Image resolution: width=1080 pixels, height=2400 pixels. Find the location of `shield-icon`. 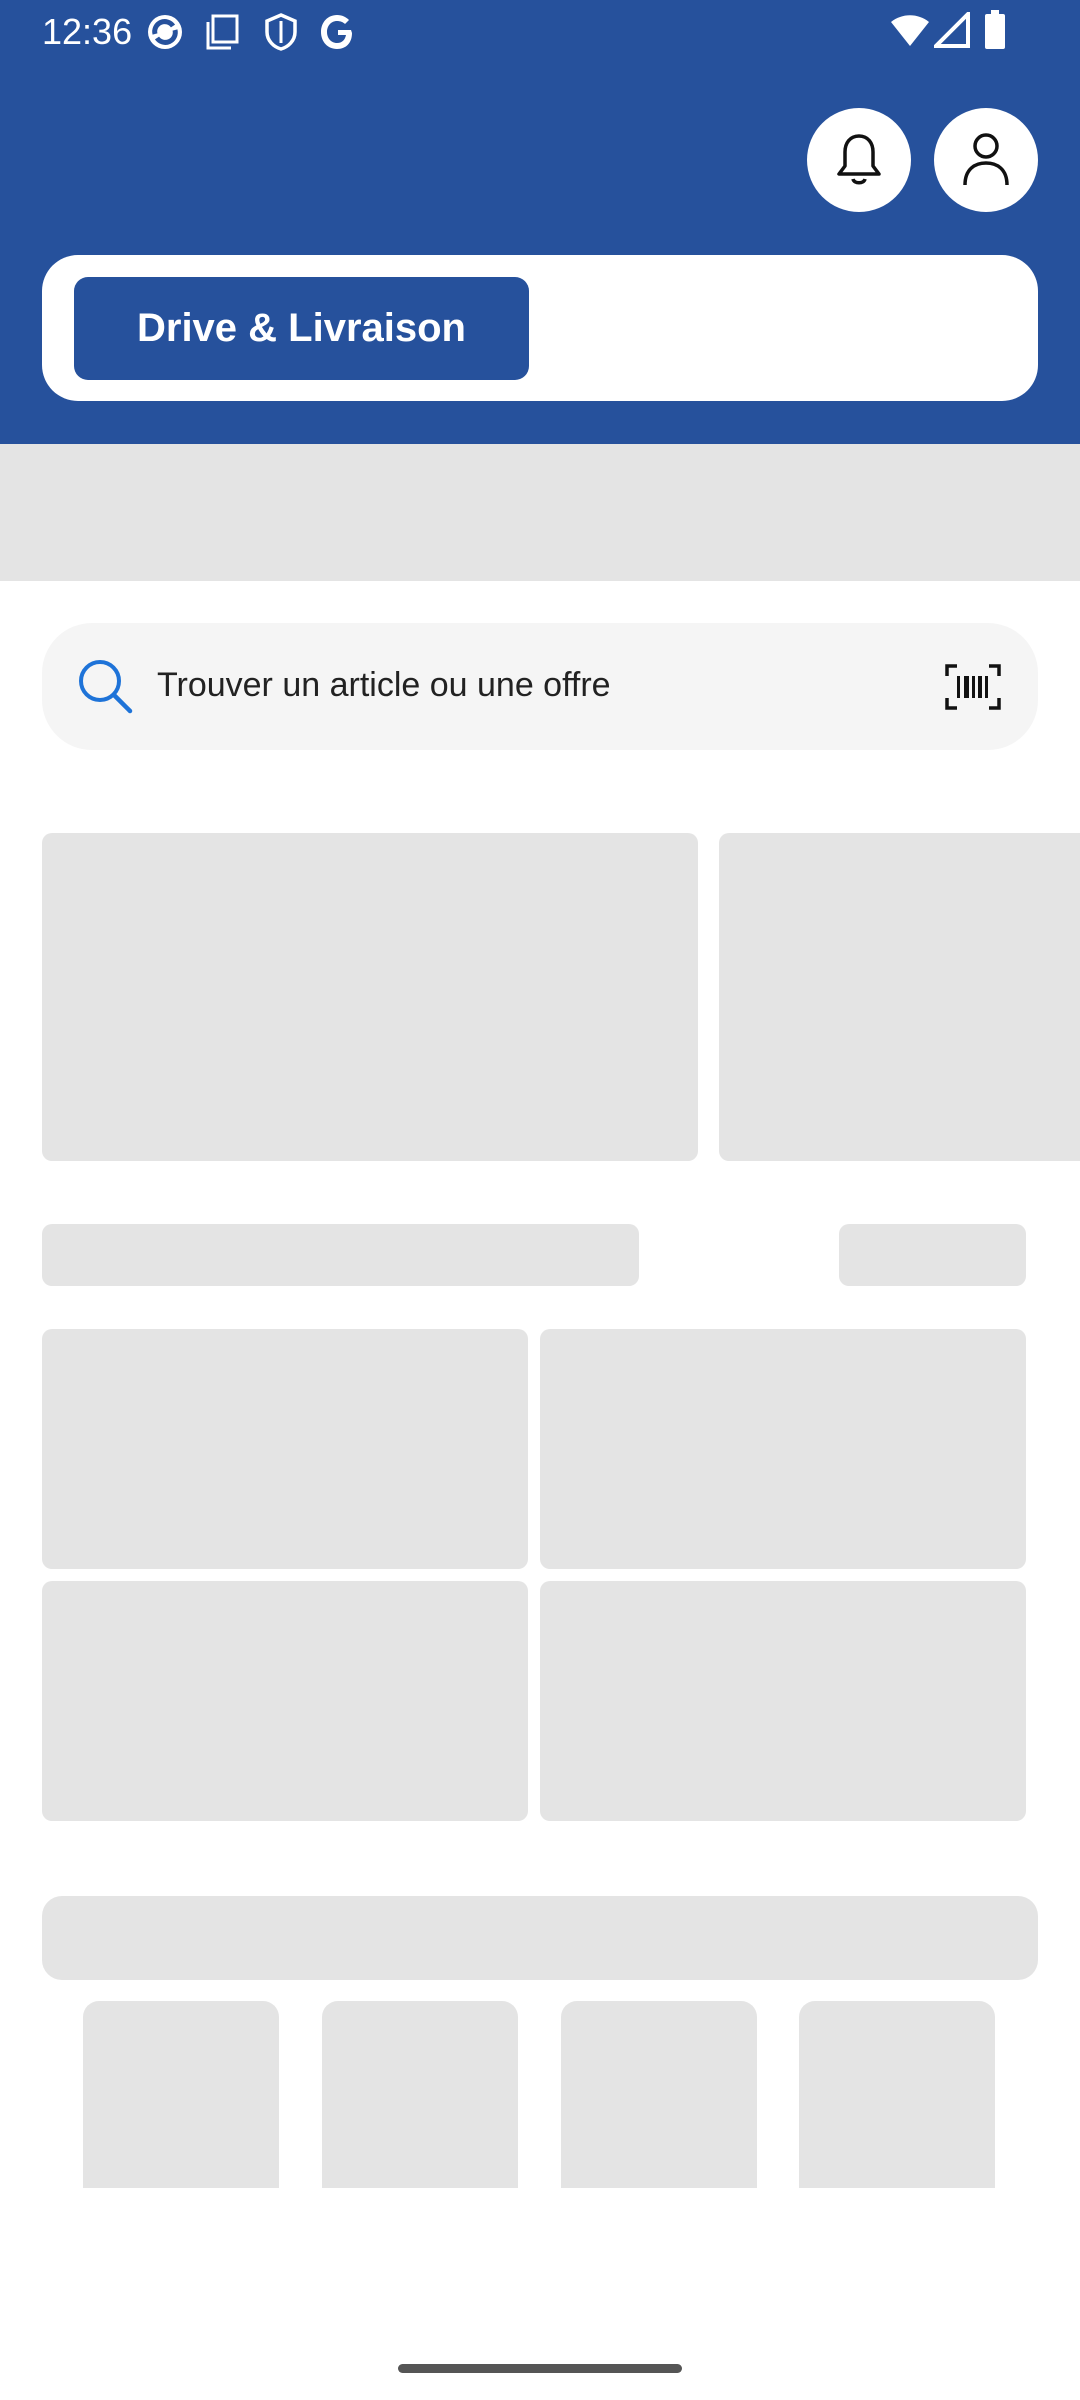

shield-icon is located at coordinates (281, 32).